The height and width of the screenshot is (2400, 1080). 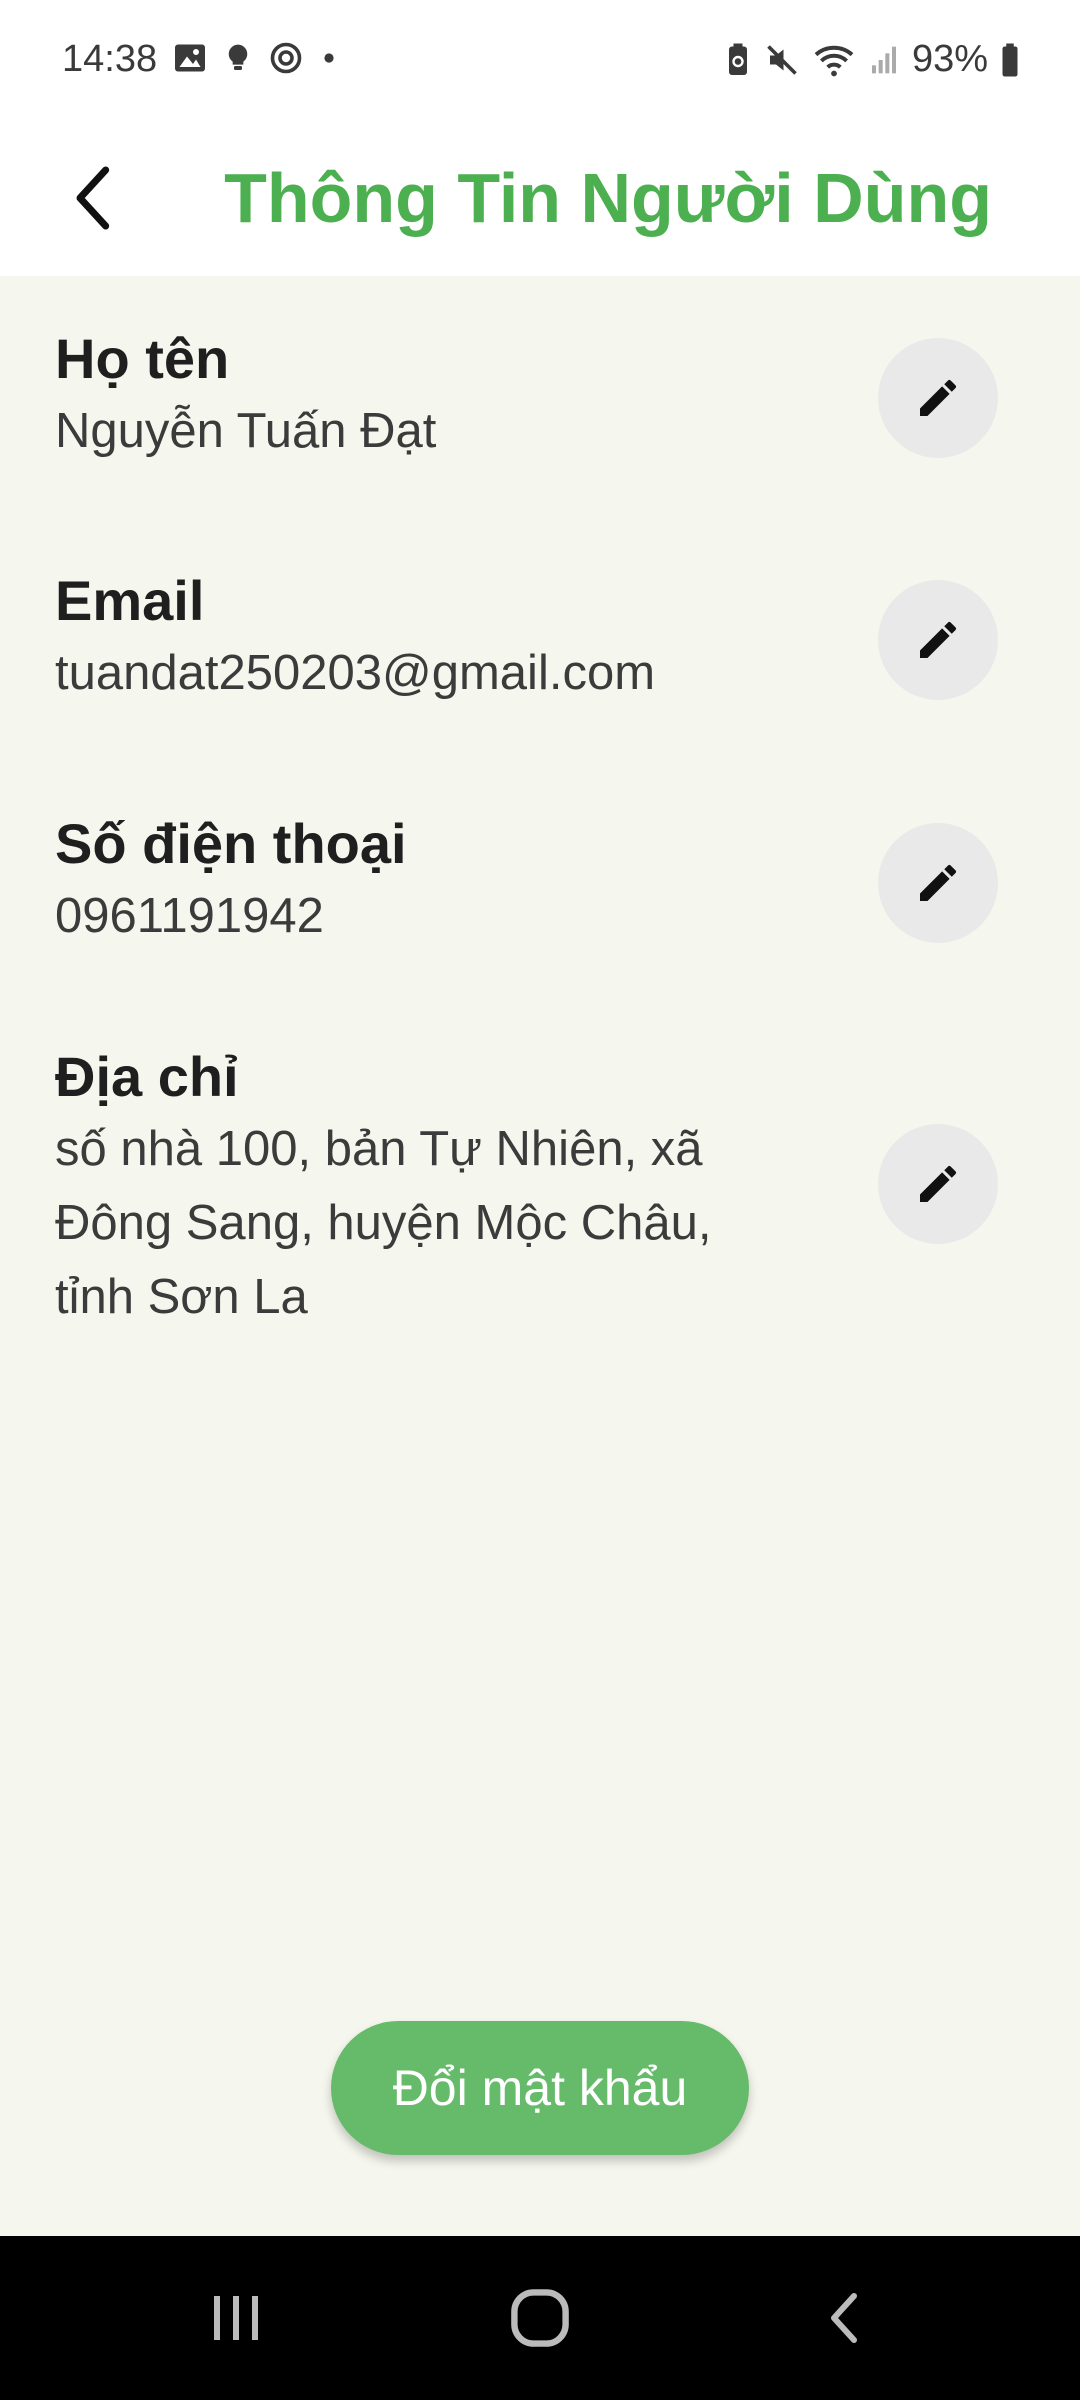 I want to click on battery-icon, so click(x=1010, y=59).